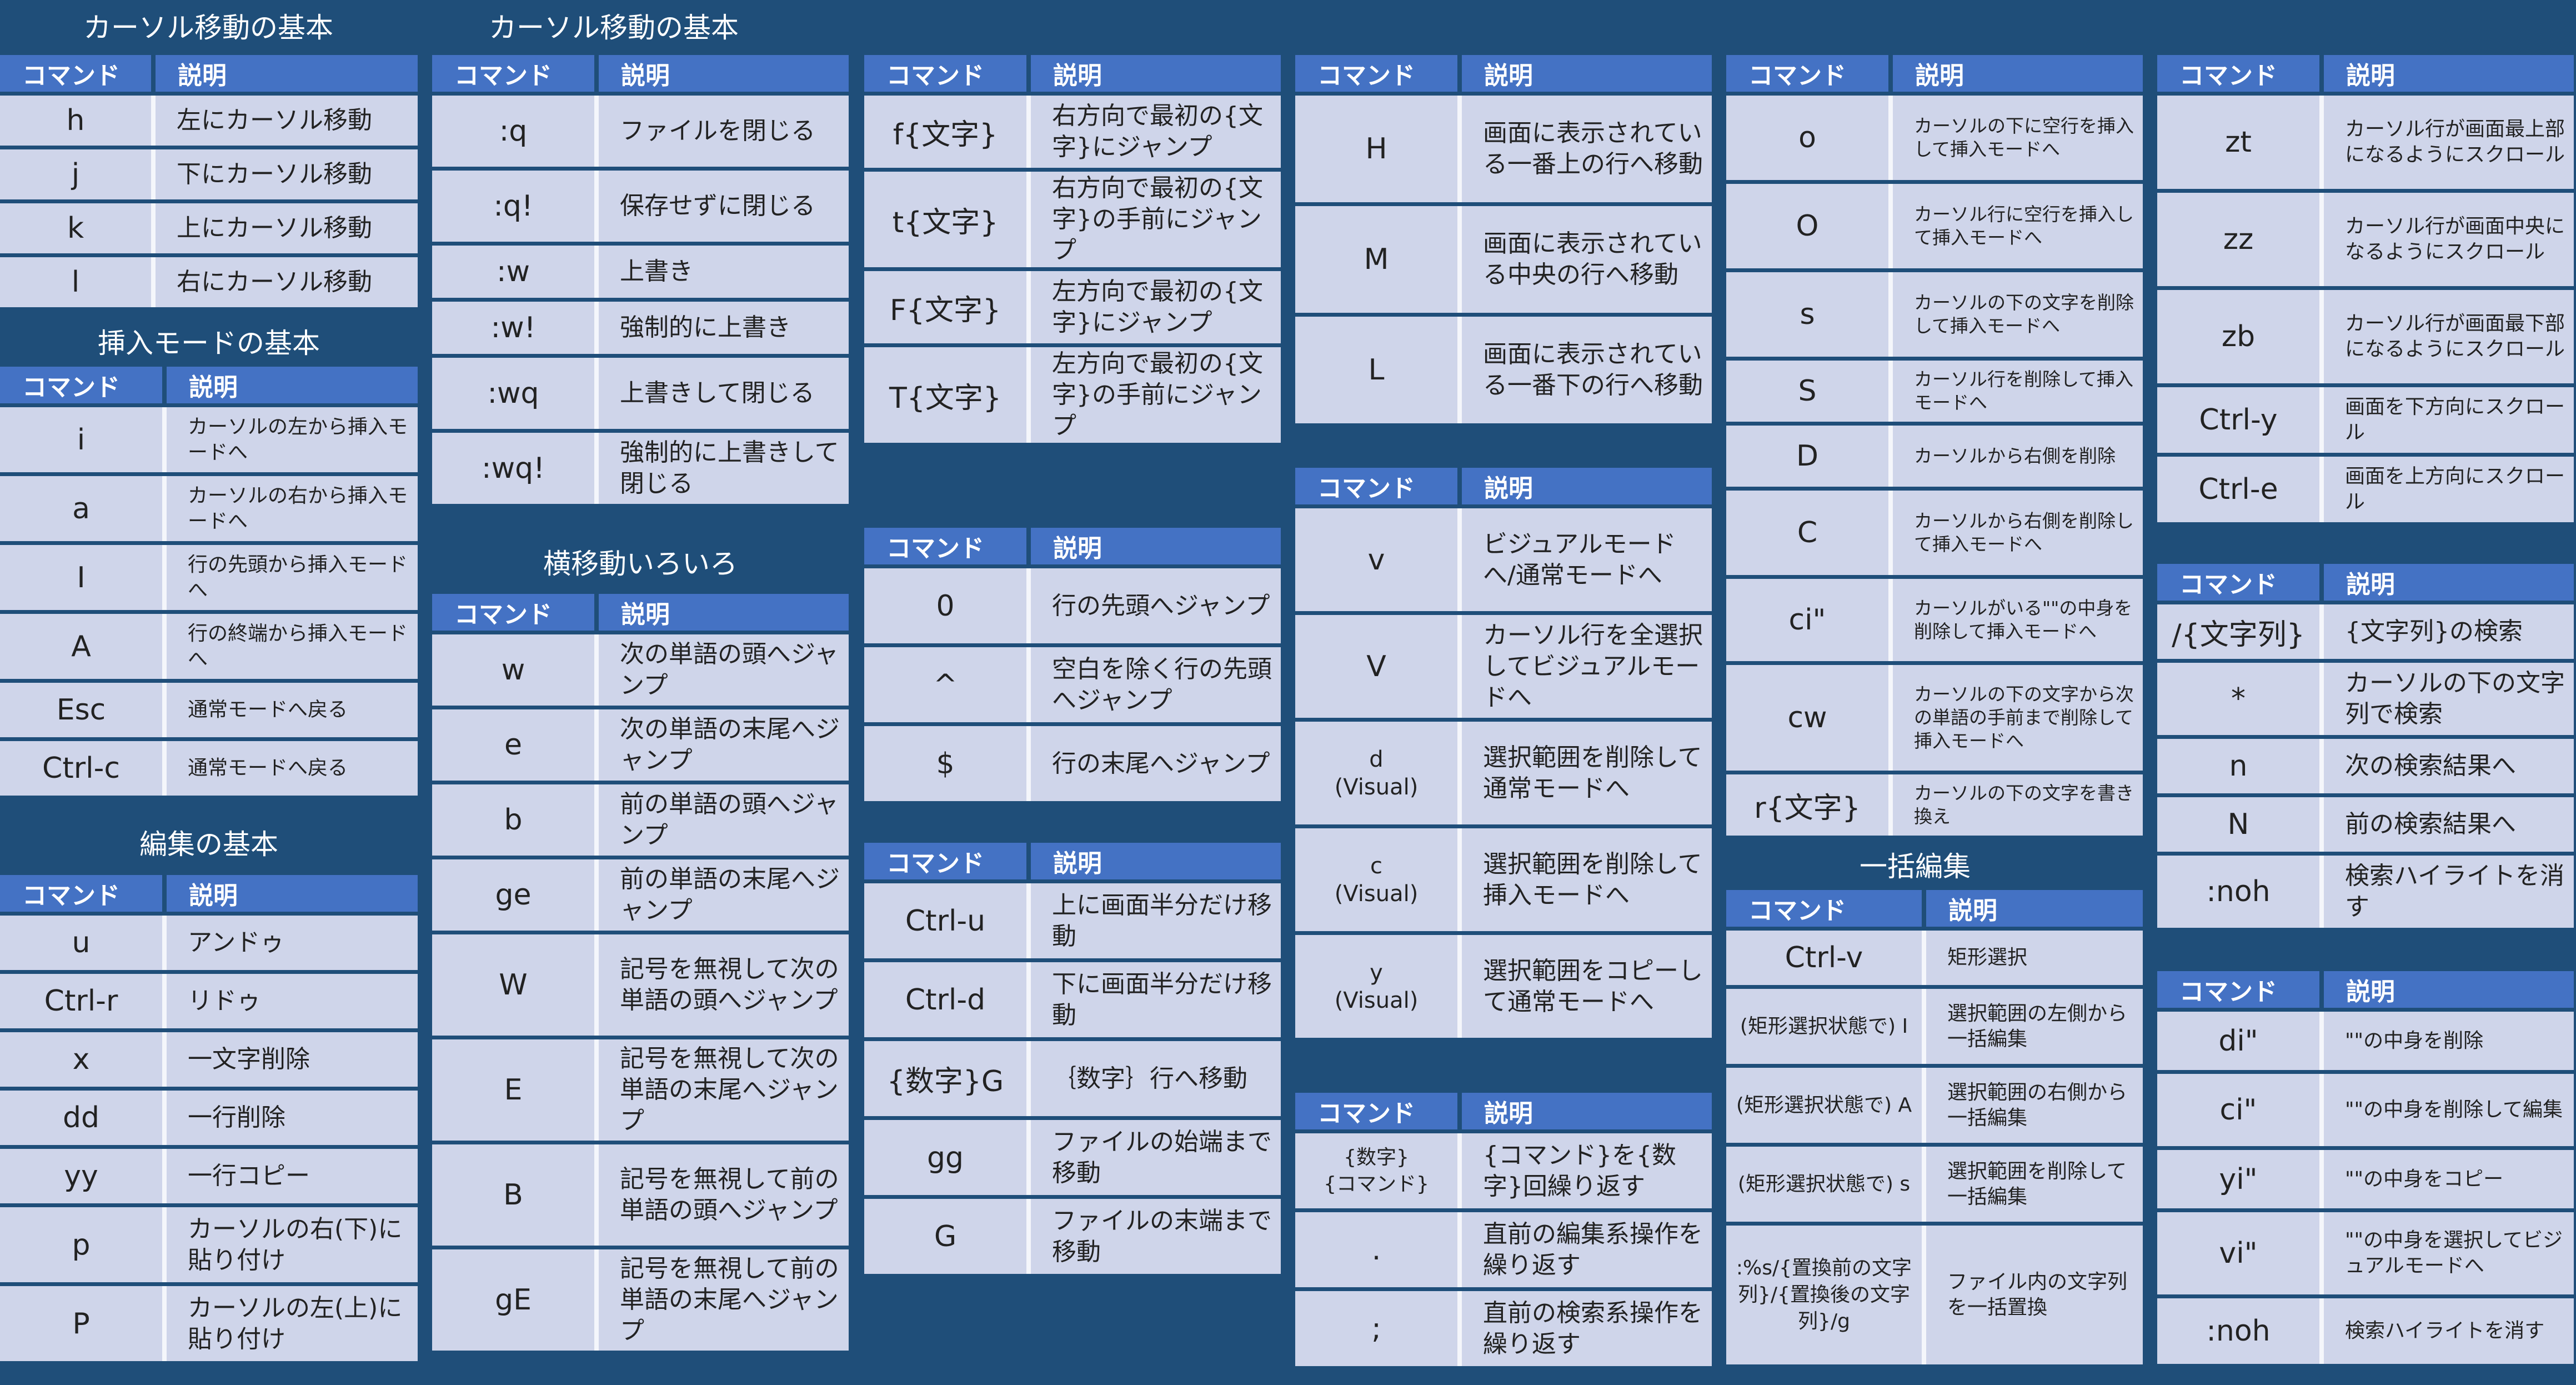 The width and height of the screenshot is (2576, 1385). Describe the element at coordinates (1503, 987) in the screenshot. I see `table-row: y (Visual) 選択範囲をコピーして通常モードへ` at that location.